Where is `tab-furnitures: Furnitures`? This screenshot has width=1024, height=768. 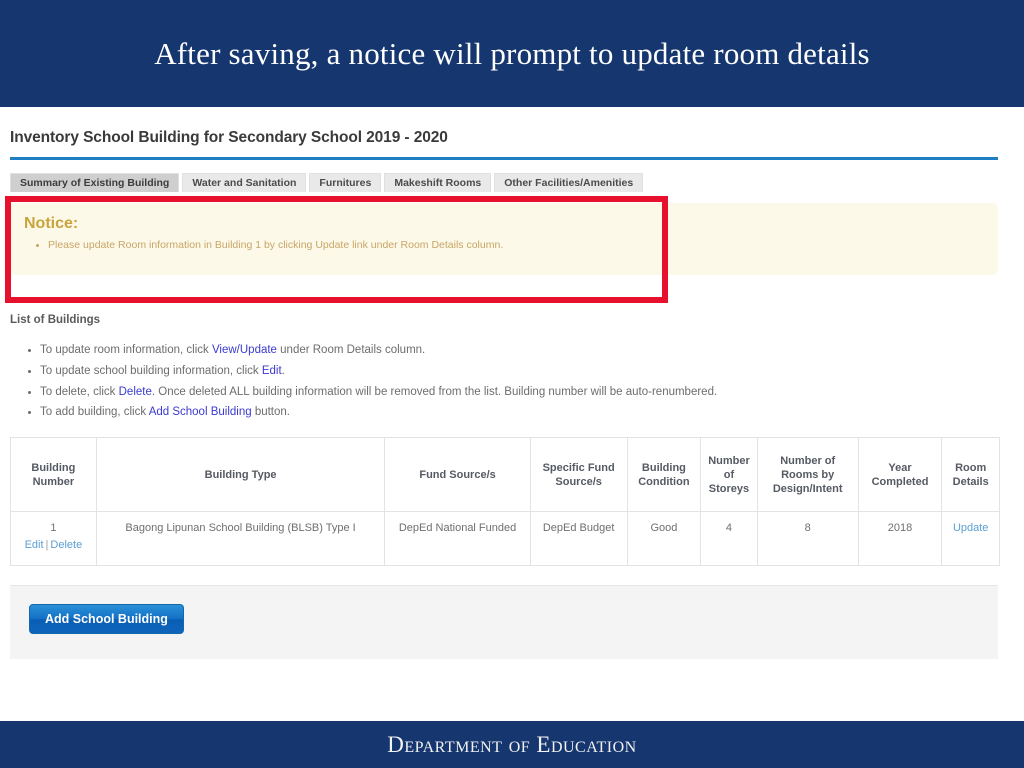 tab-furnitures: Furnitures is located at coordinates (345, 182).